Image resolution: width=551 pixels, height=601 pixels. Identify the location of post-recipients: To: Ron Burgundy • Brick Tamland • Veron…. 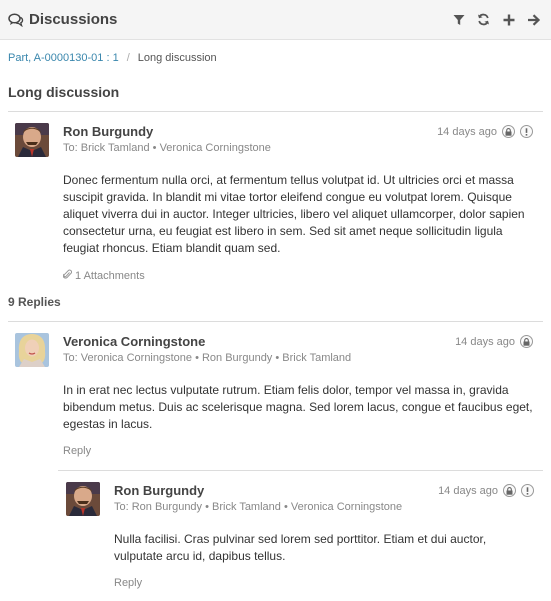
(258, 507).